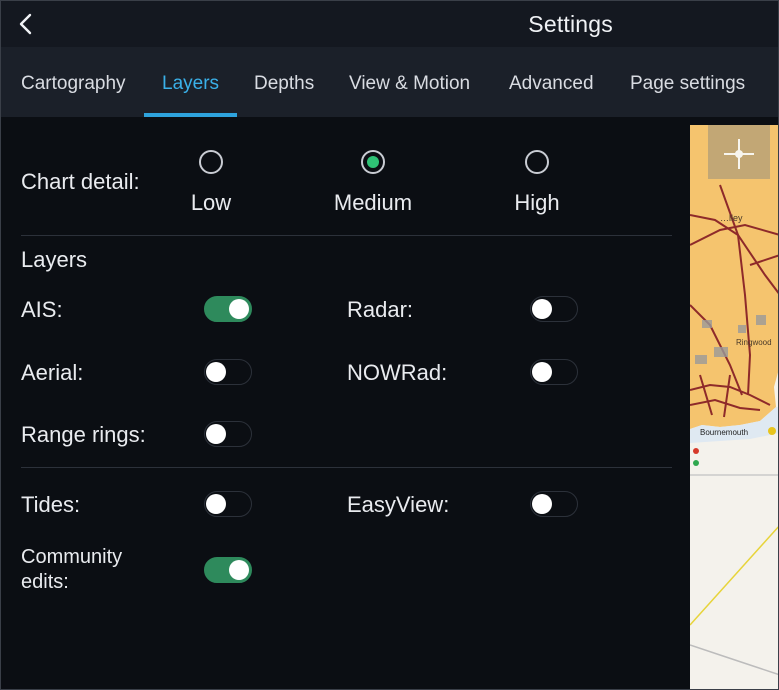  Describe the element at coordinates (554, 372) in the screenshot. I see `nowrad-toggle` at that location.